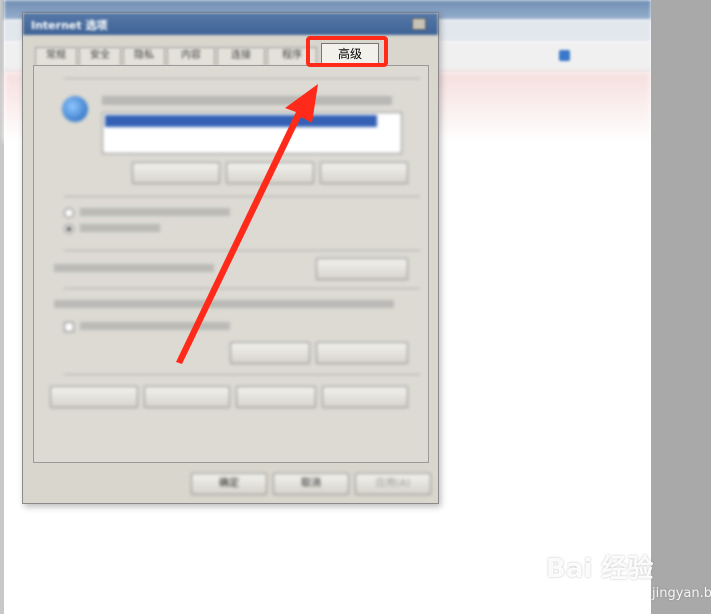 This screenshot has height=614, width=711. I want to click on homepage-url-textbox, so click(252, 133).